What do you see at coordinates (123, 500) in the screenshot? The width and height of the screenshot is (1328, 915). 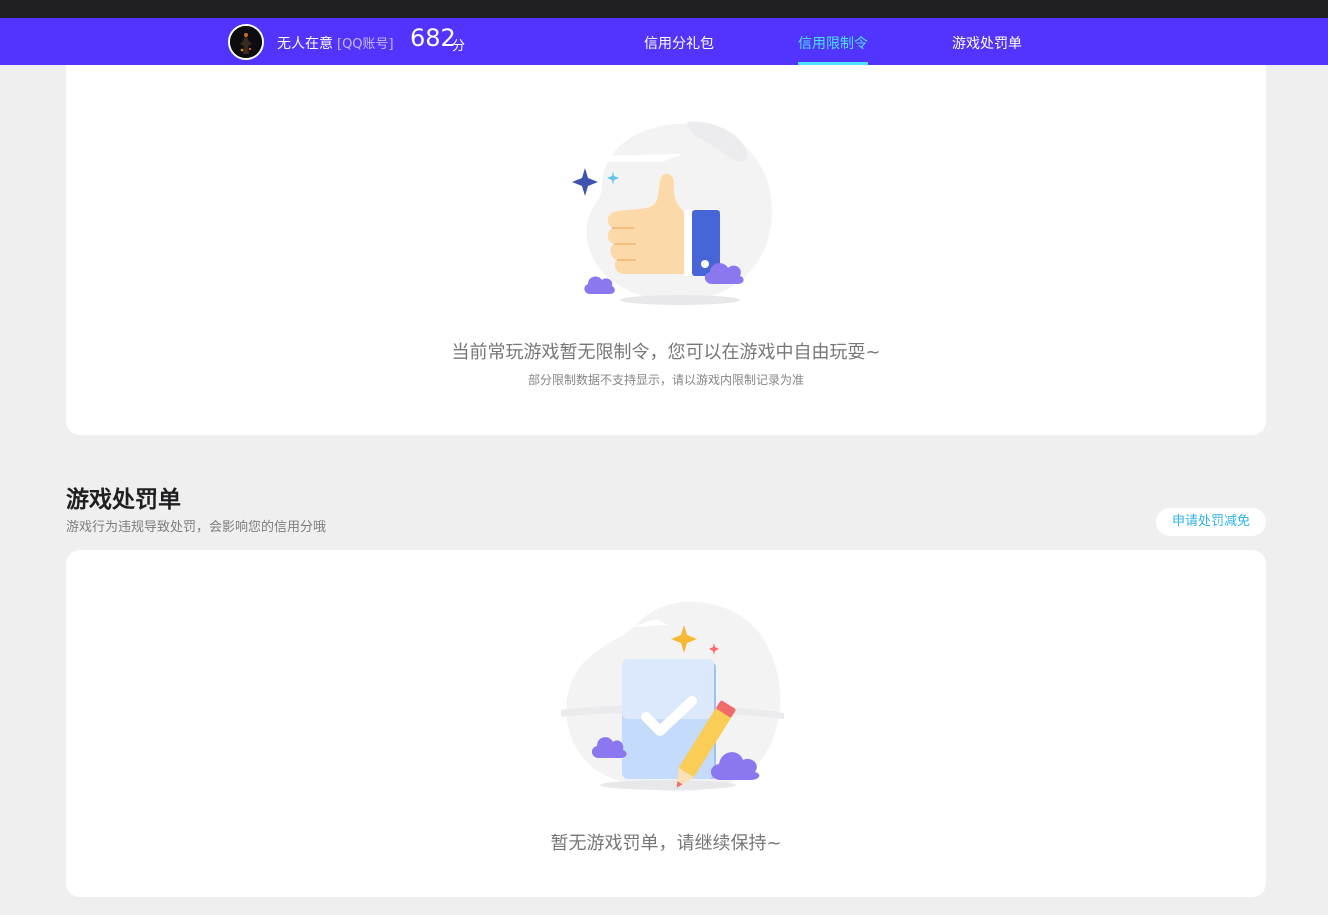 I see `section-title: 游戏处罚单` at bounding box center [123, 500].